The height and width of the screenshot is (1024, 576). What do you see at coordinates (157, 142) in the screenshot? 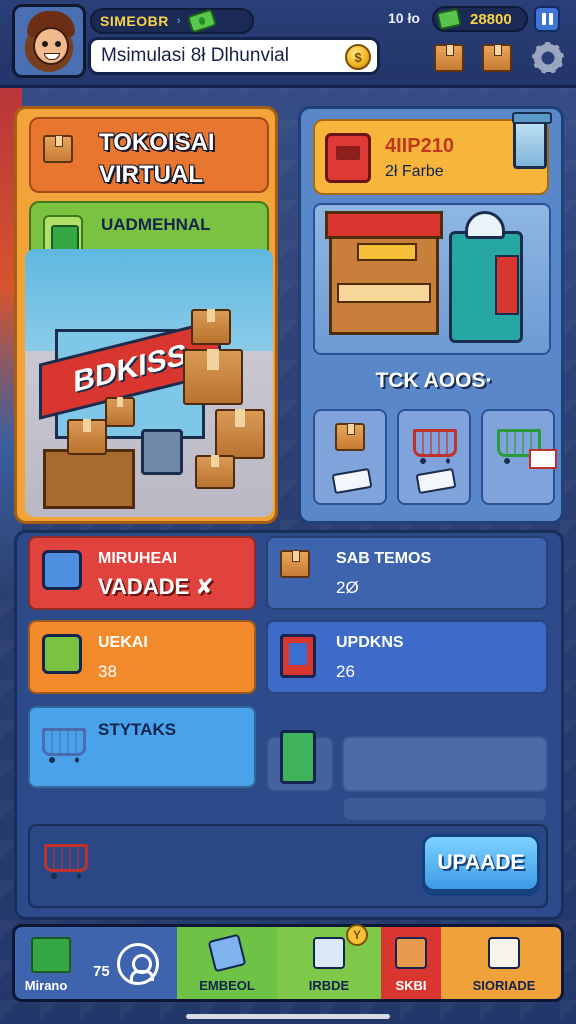
I see `store-title-line1: TOKOISAI` at bounding box center [157, 142].